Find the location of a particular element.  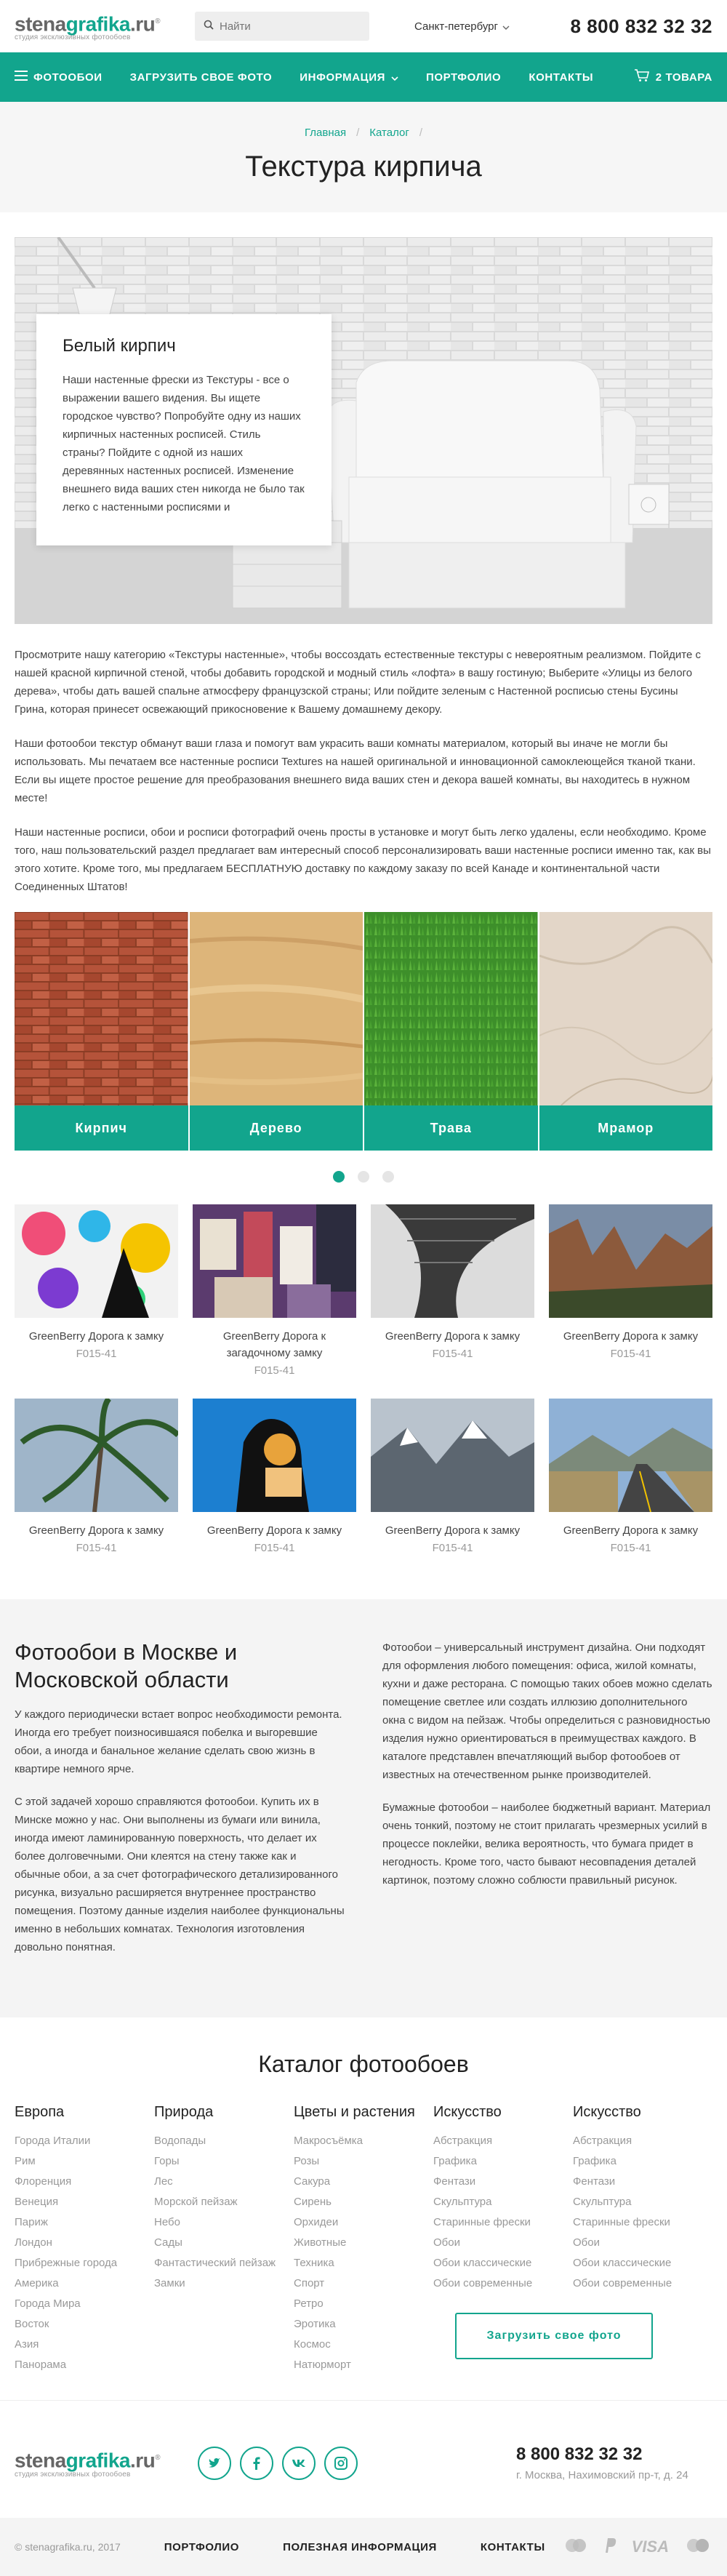

catalog-link: Замки is located at coordinates (224, 2283).